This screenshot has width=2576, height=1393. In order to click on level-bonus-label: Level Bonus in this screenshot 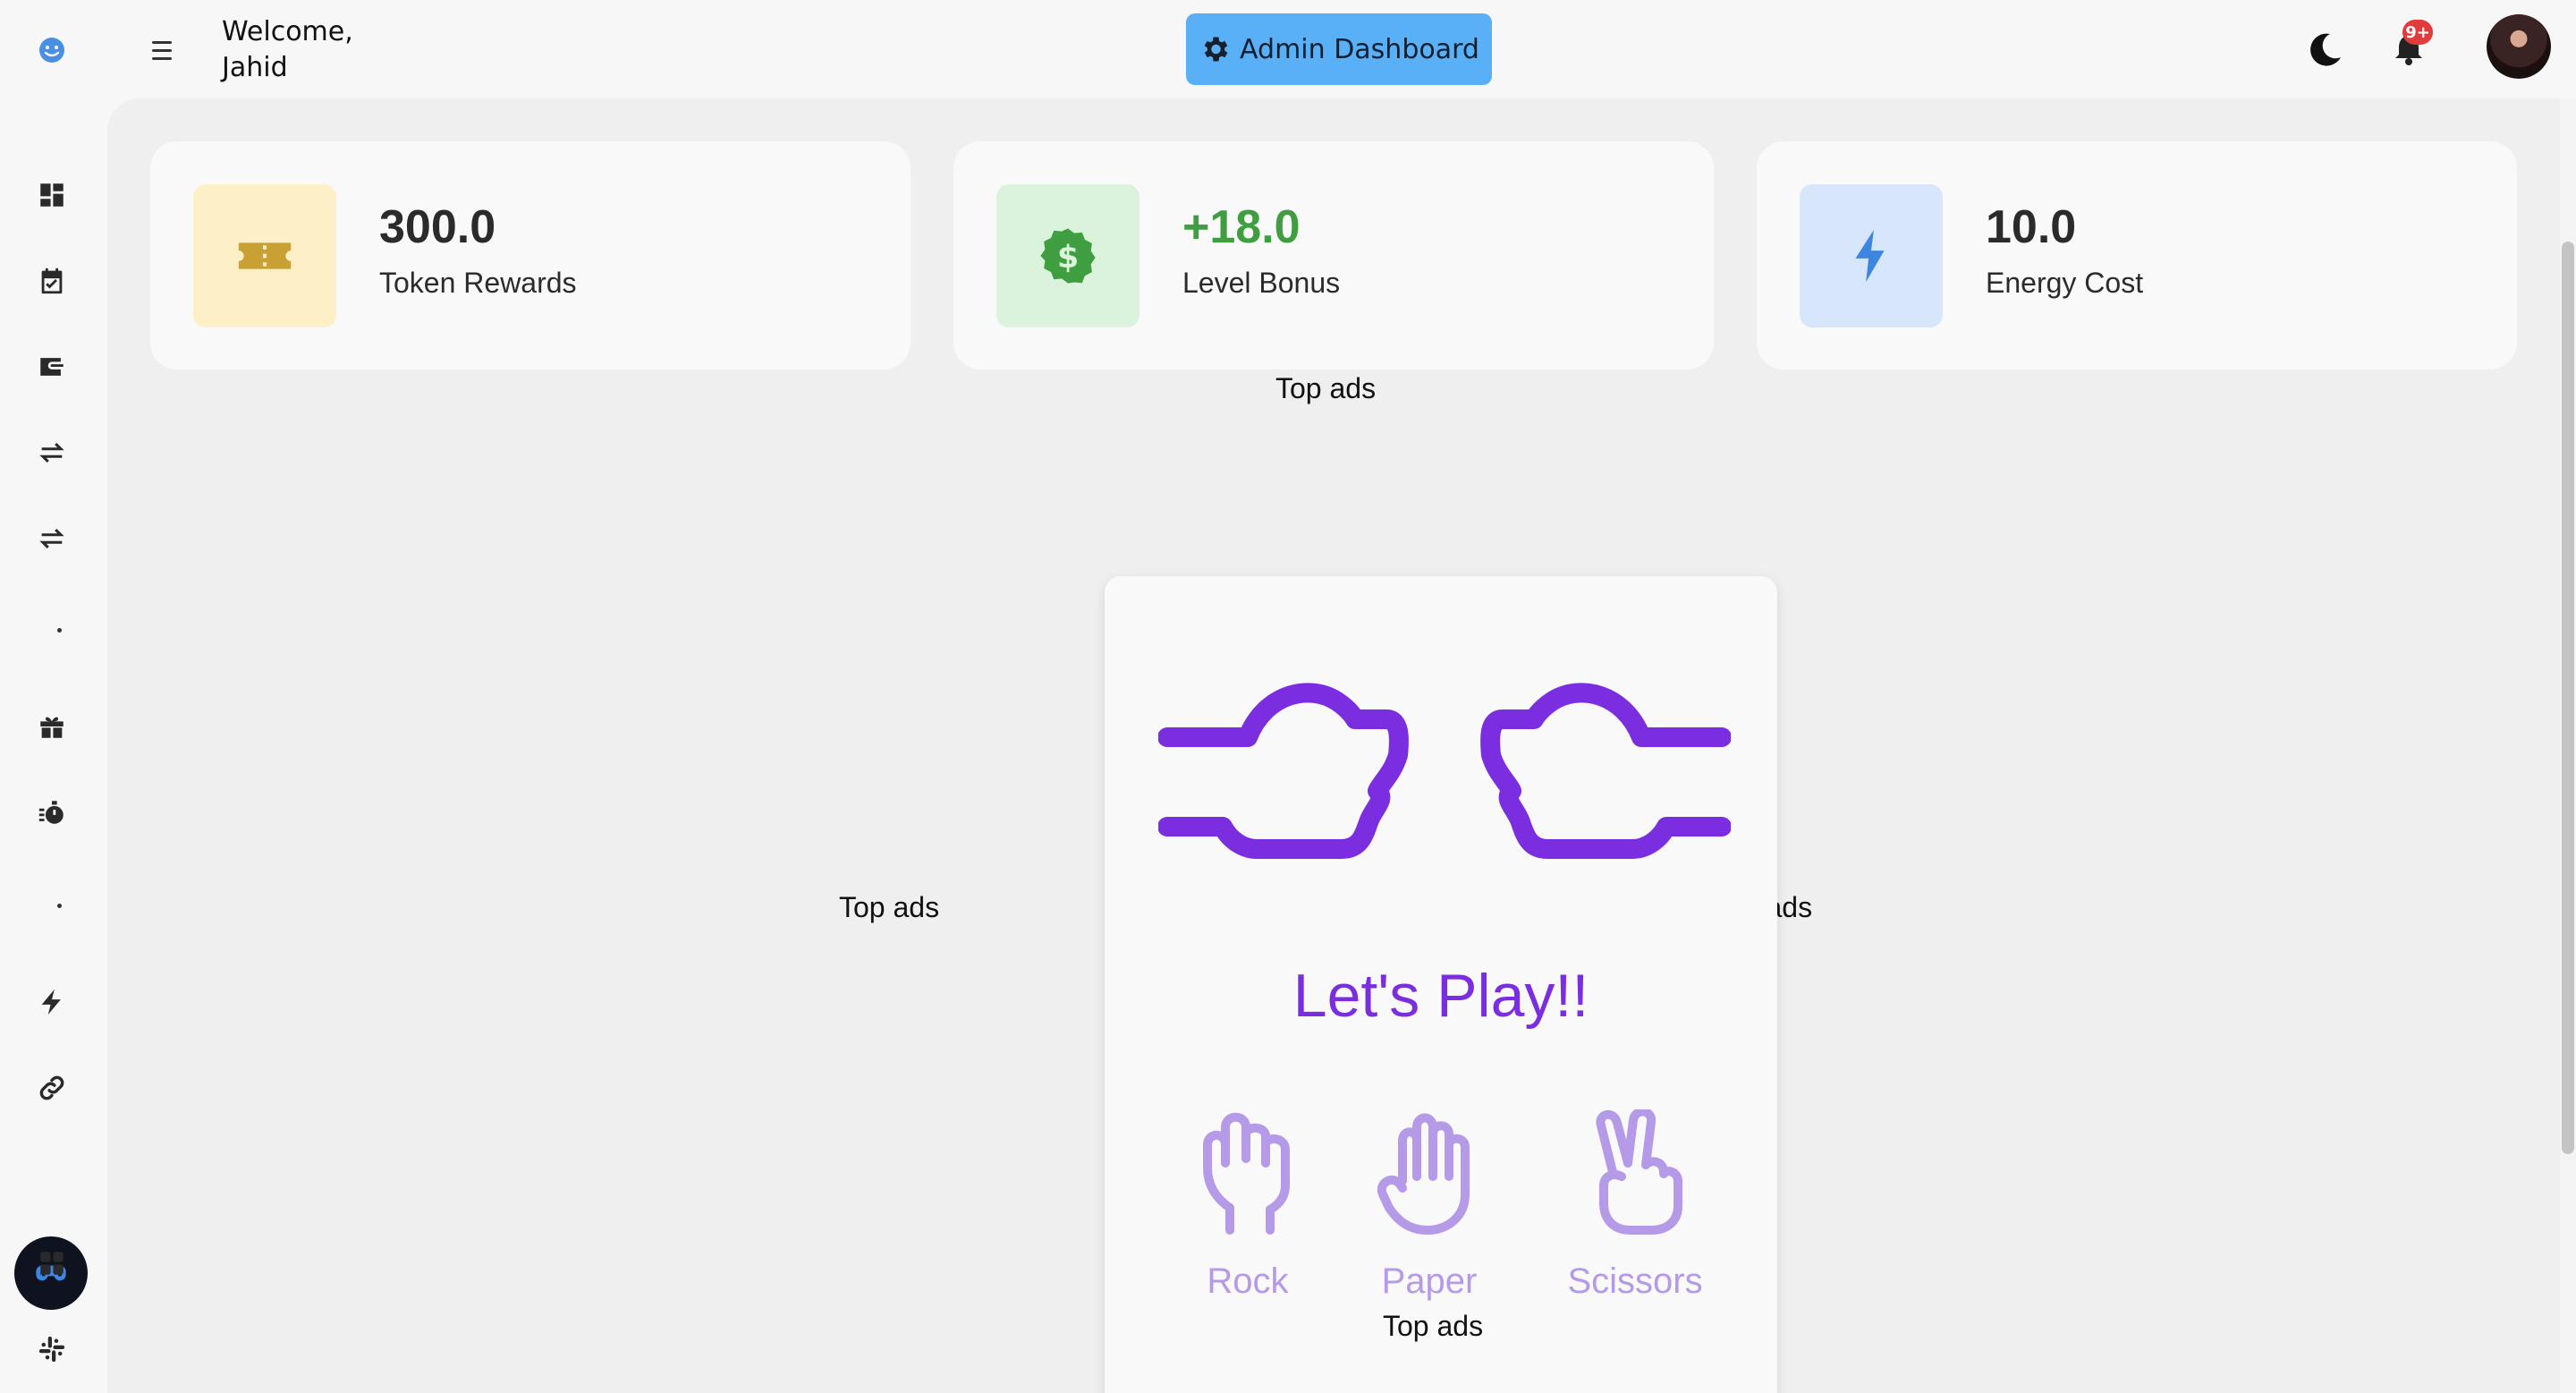, I will do `click(1261, 283)`.